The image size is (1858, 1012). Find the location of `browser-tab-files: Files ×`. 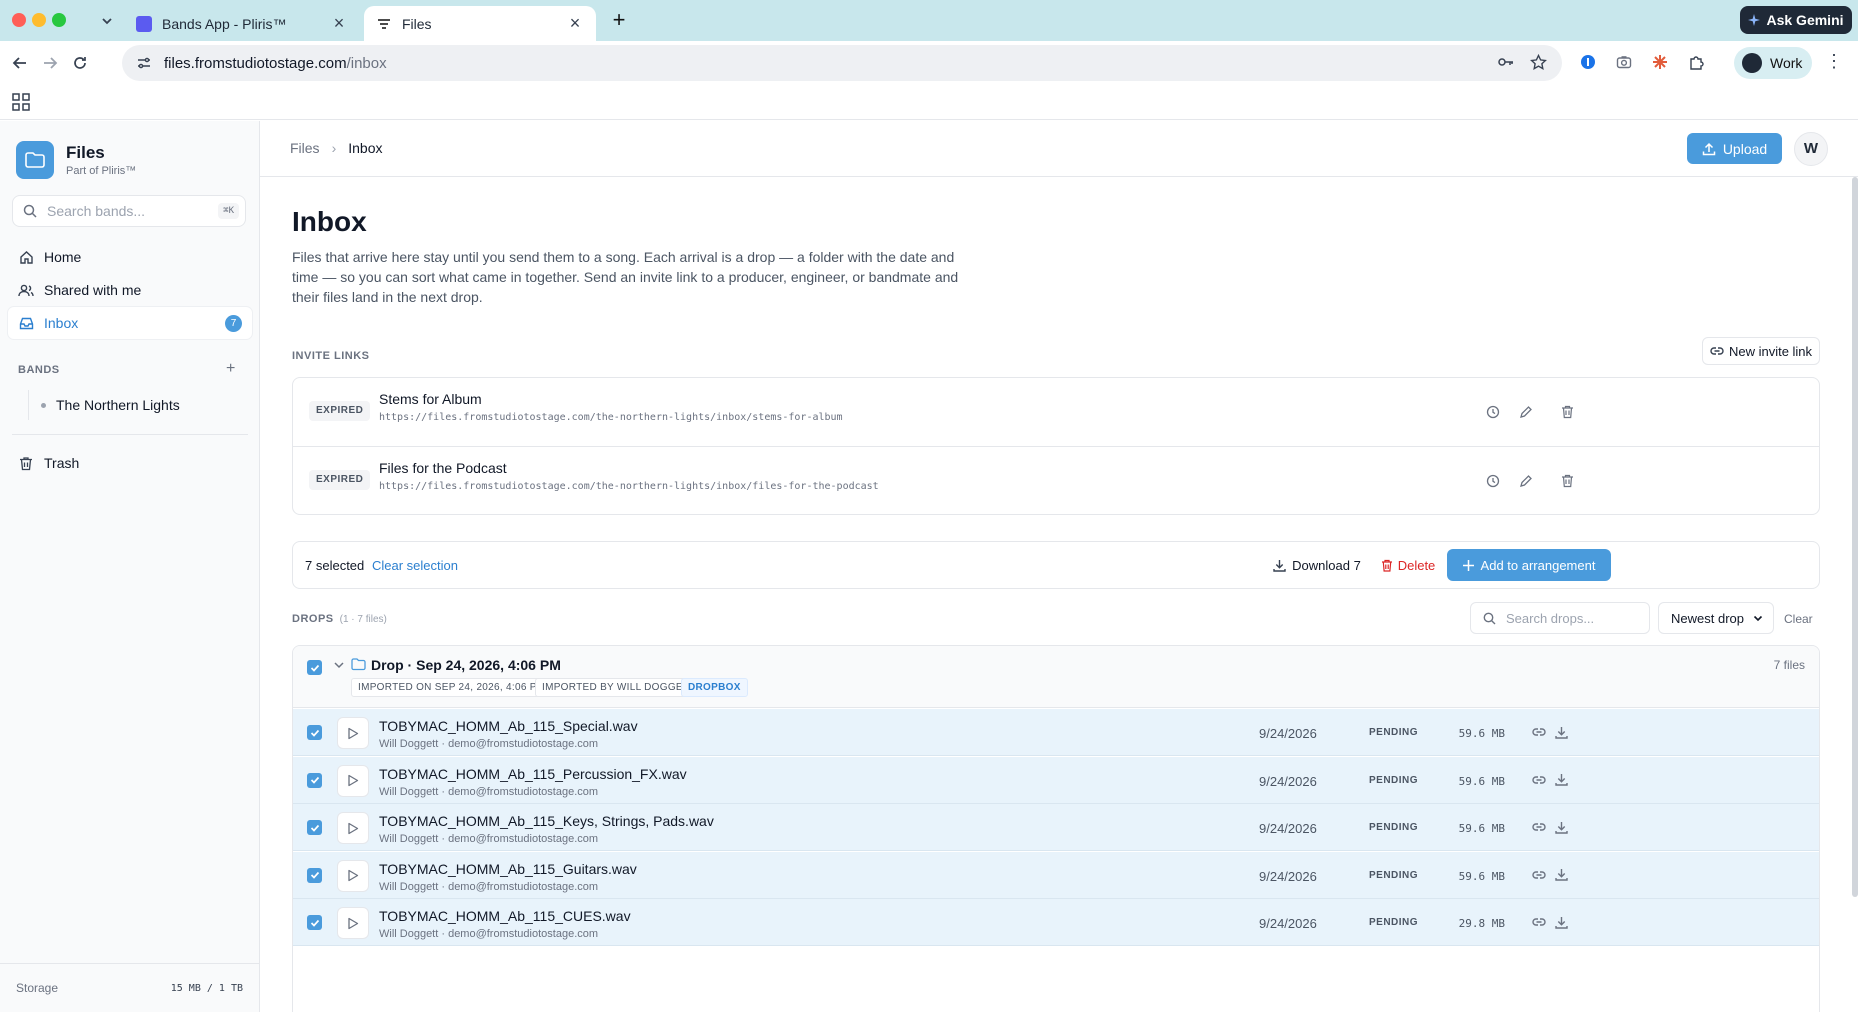

browser-tab-files: Files × is located at coordinates (480, 23).